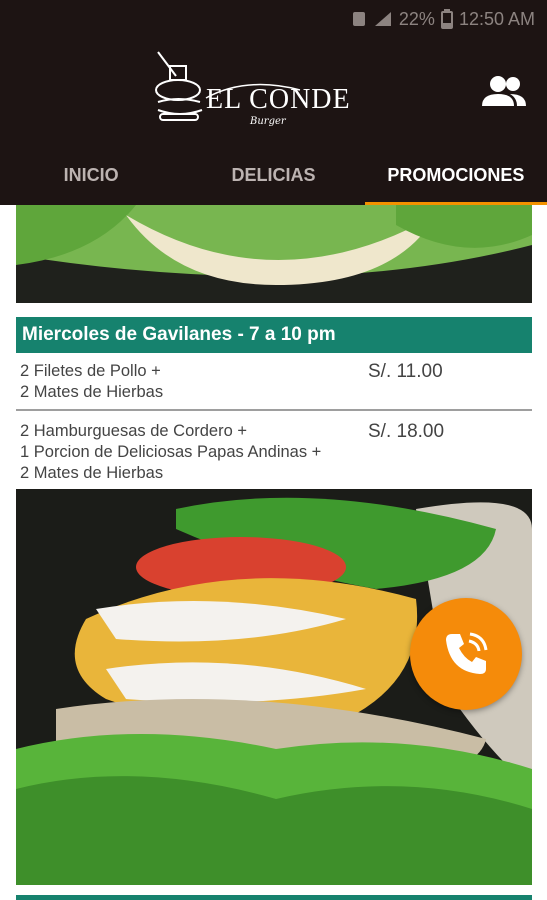 Image resolution: width=547 pixels, height=900 pixels. I want to click on users-button, so click(504, 92).